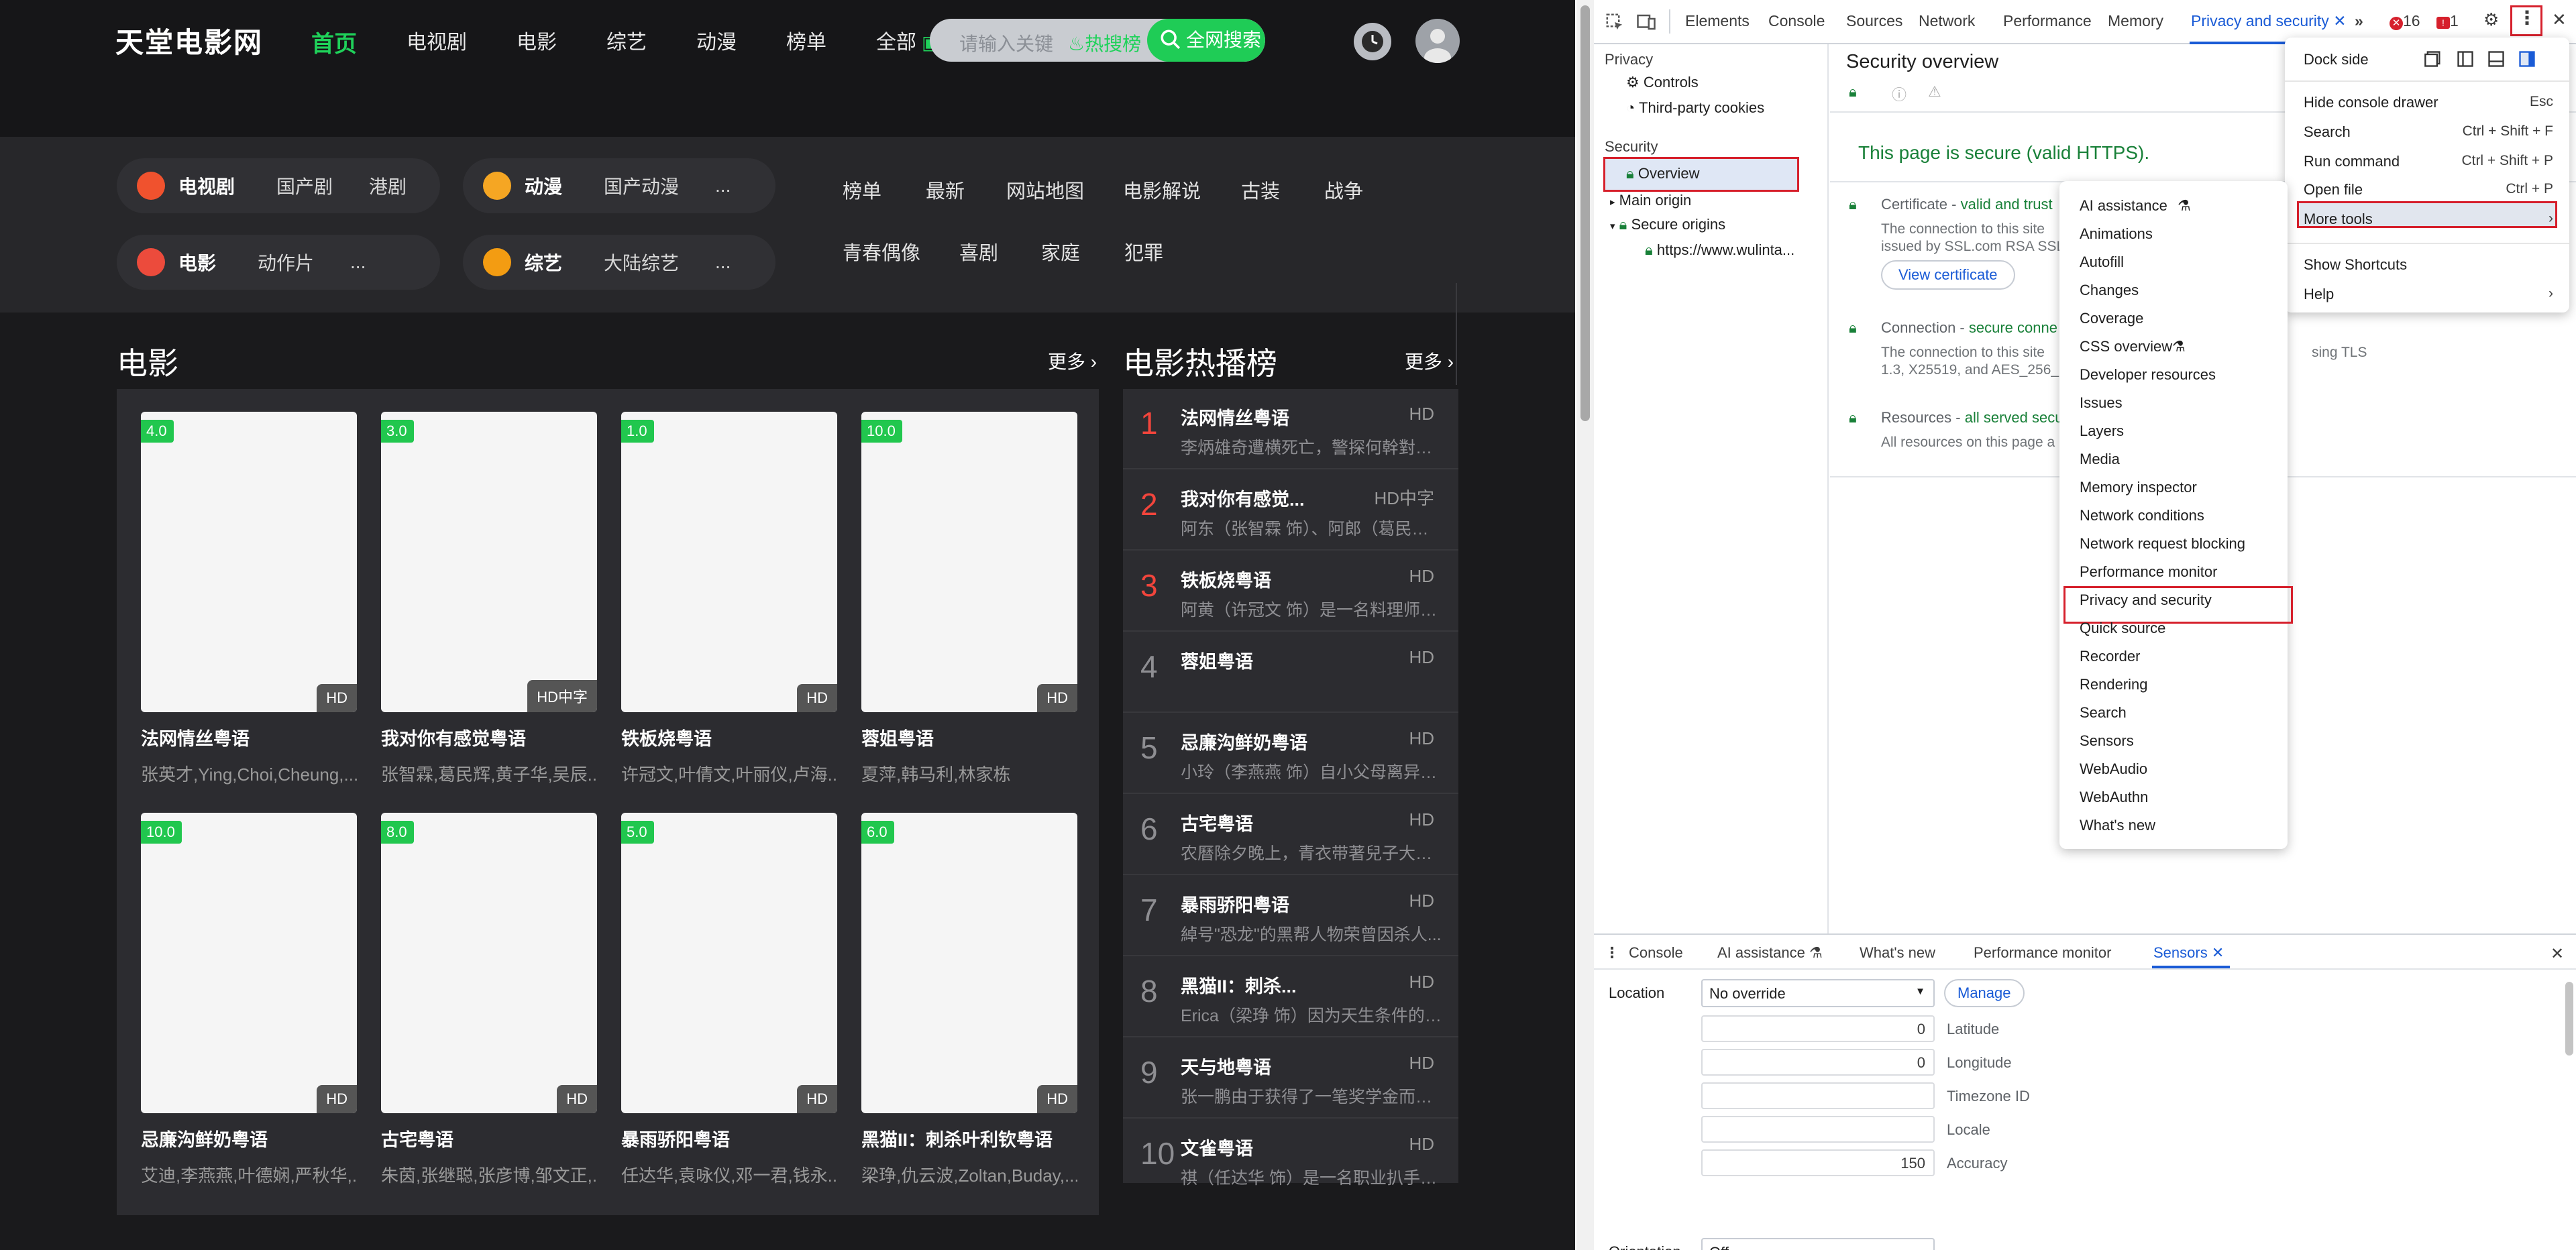 The image size is (2576, 1250). Describe the element at coordinates (1796, 21) in the screenshot. I see `tab-console: Console` at that location.